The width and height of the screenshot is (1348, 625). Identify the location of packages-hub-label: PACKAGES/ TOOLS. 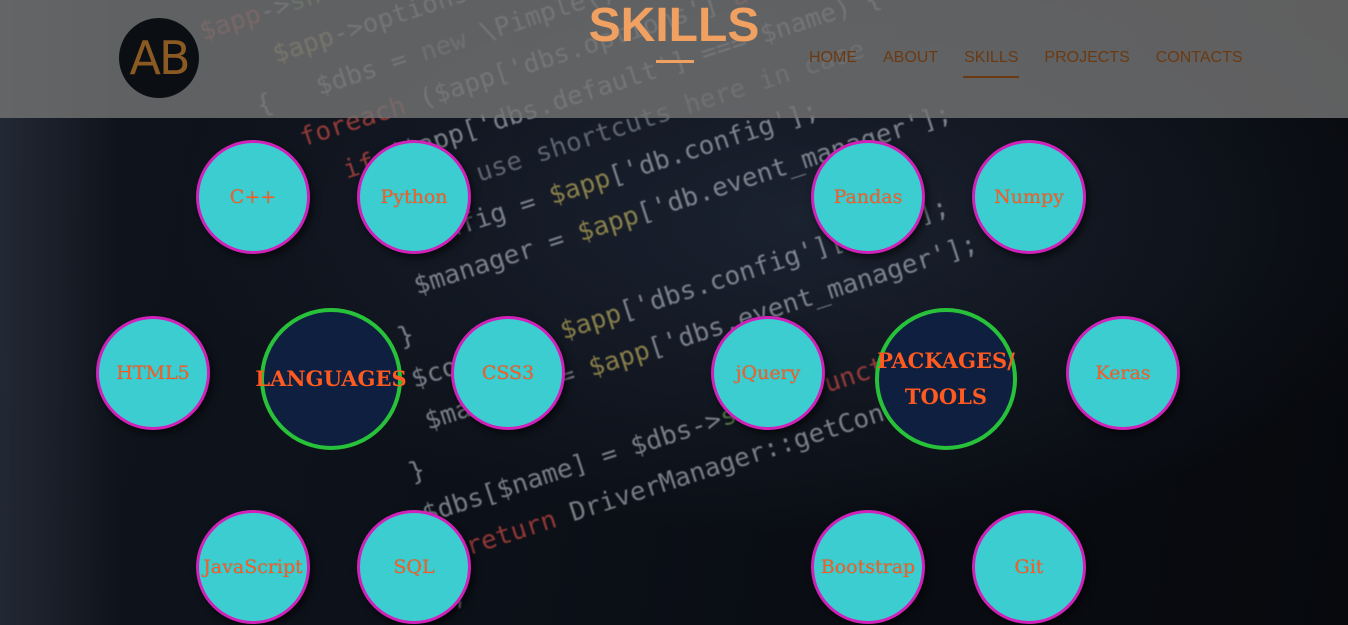
(946, 378).